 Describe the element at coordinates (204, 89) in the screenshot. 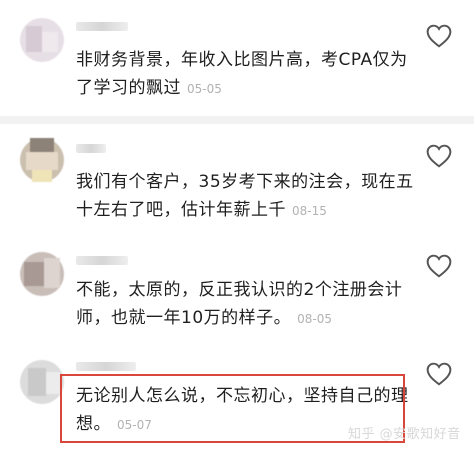

I see `comment-date: 05-05` at that location.